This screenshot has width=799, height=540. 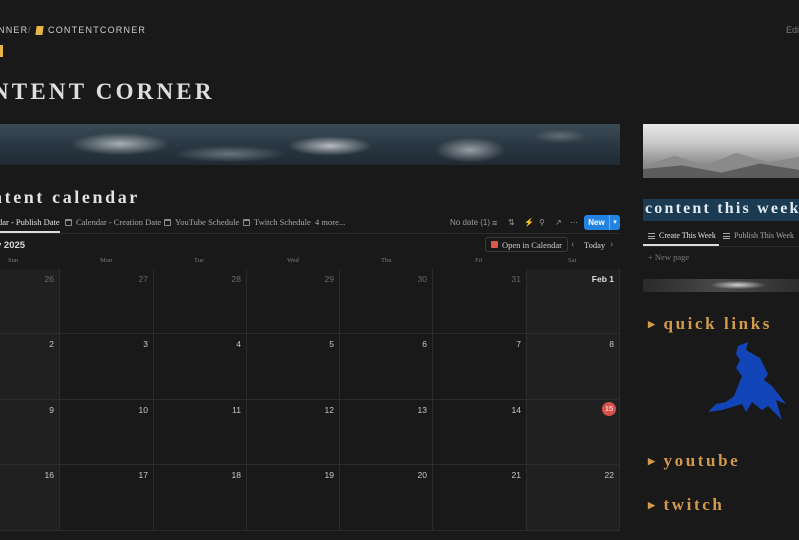 What do you see at coordinates (97, 30) in the screenshot?
I see `breadcrumb-current: CONTENTCORNER` at bounding box center [97, 30].